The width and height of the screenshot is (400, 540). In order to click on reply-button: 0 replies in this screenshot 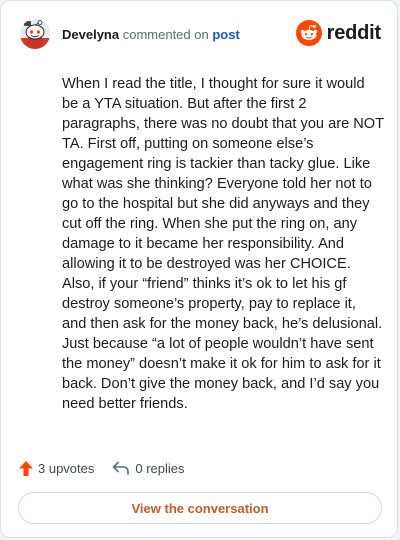, I will do `click(148, 468)`.